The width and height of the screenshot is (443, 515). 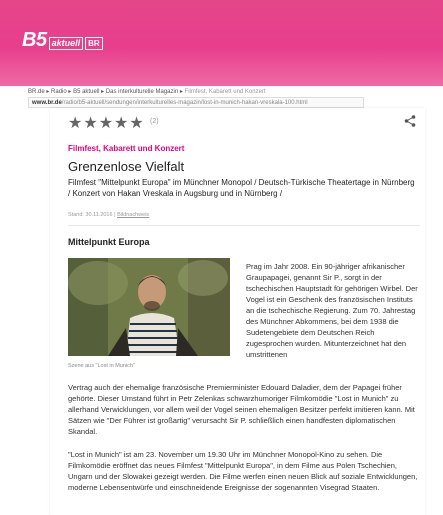 What do you see at coordinates (154, 121) in the screenshot?
I see `rating-count: (2)` at bounding box center [154, 121].